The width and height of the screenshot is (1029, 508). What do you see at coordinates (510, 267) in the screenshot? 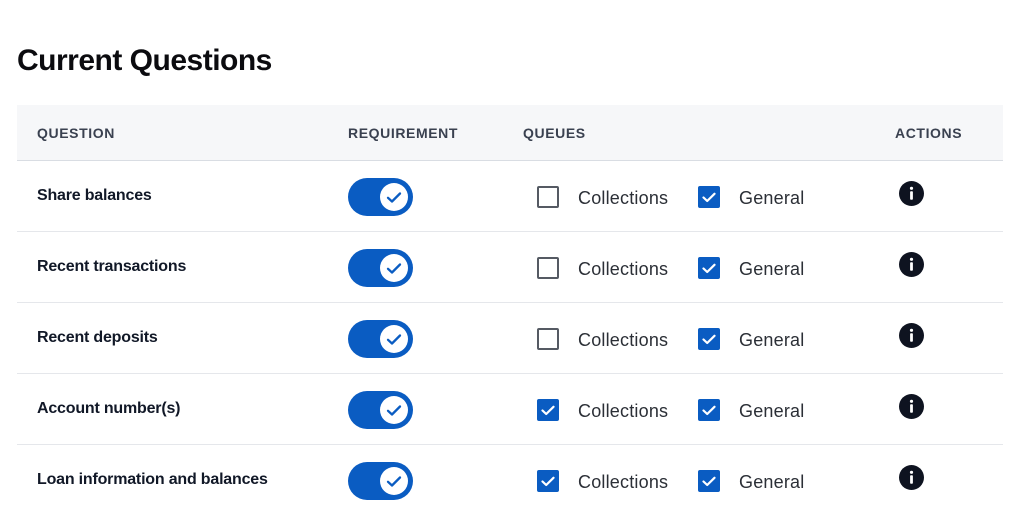
I see `table-row: Recent transactions Collections General` at bounding box center [510, 267].